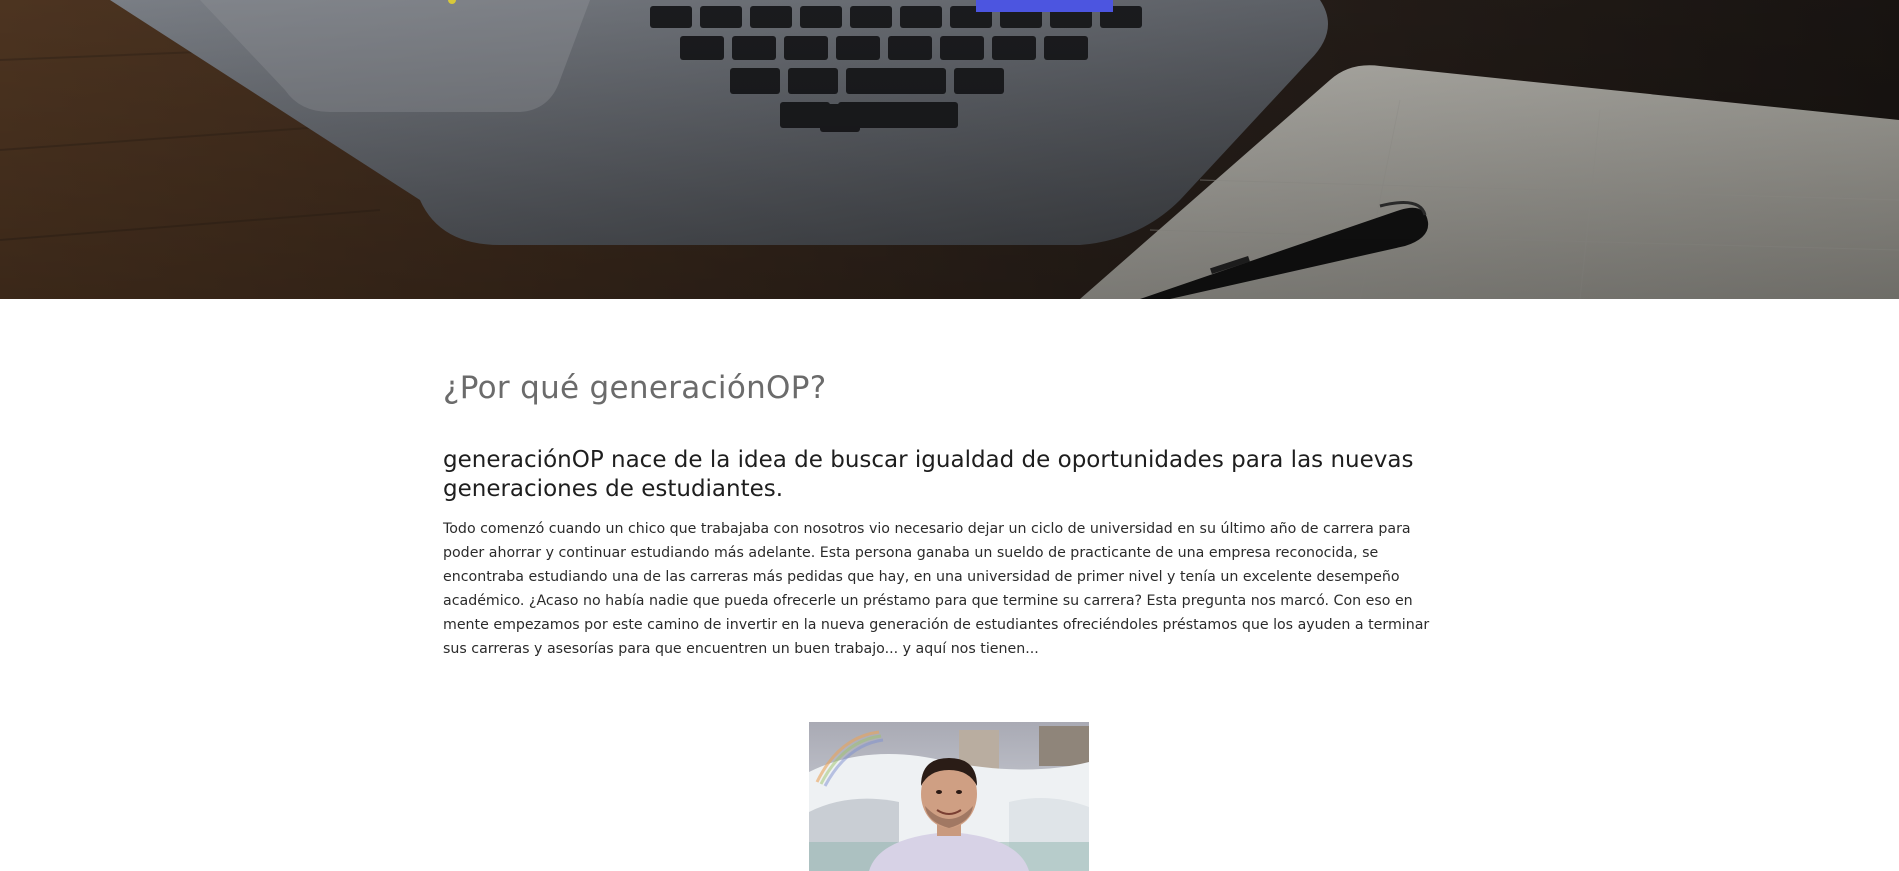 This screenshot has width=1899, height=871. I want to click on founder-photo, so click(949, 796).